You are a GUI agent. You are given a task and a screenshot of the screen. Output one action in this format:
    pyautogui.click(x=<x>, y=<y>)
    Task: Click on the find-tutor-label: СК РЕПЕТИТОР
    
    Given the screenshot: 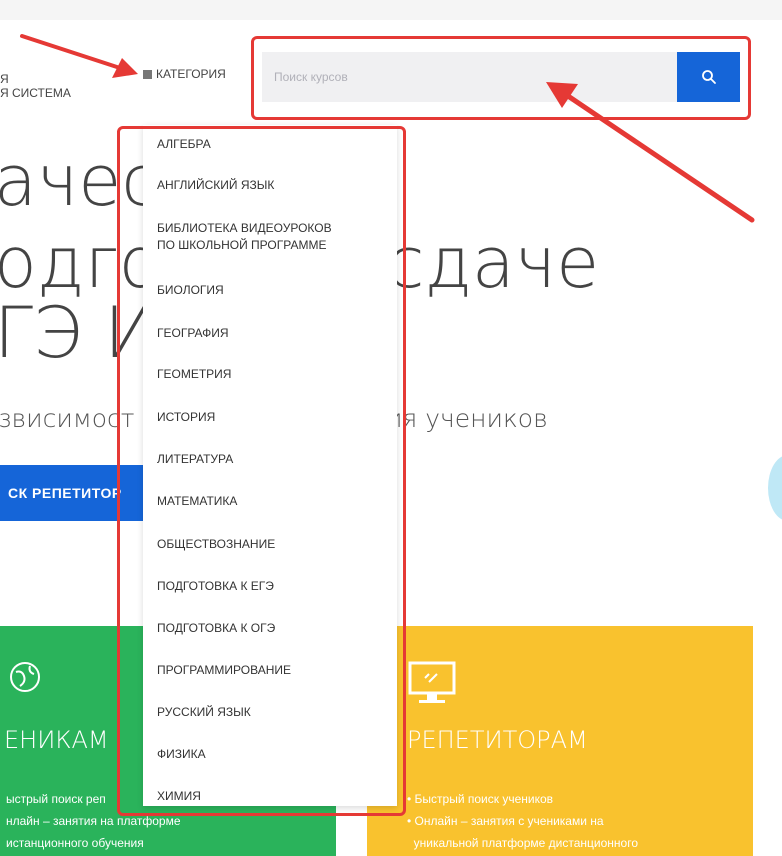 What is the action you would take?
    pyautogui.click(x=65, y=493)
    